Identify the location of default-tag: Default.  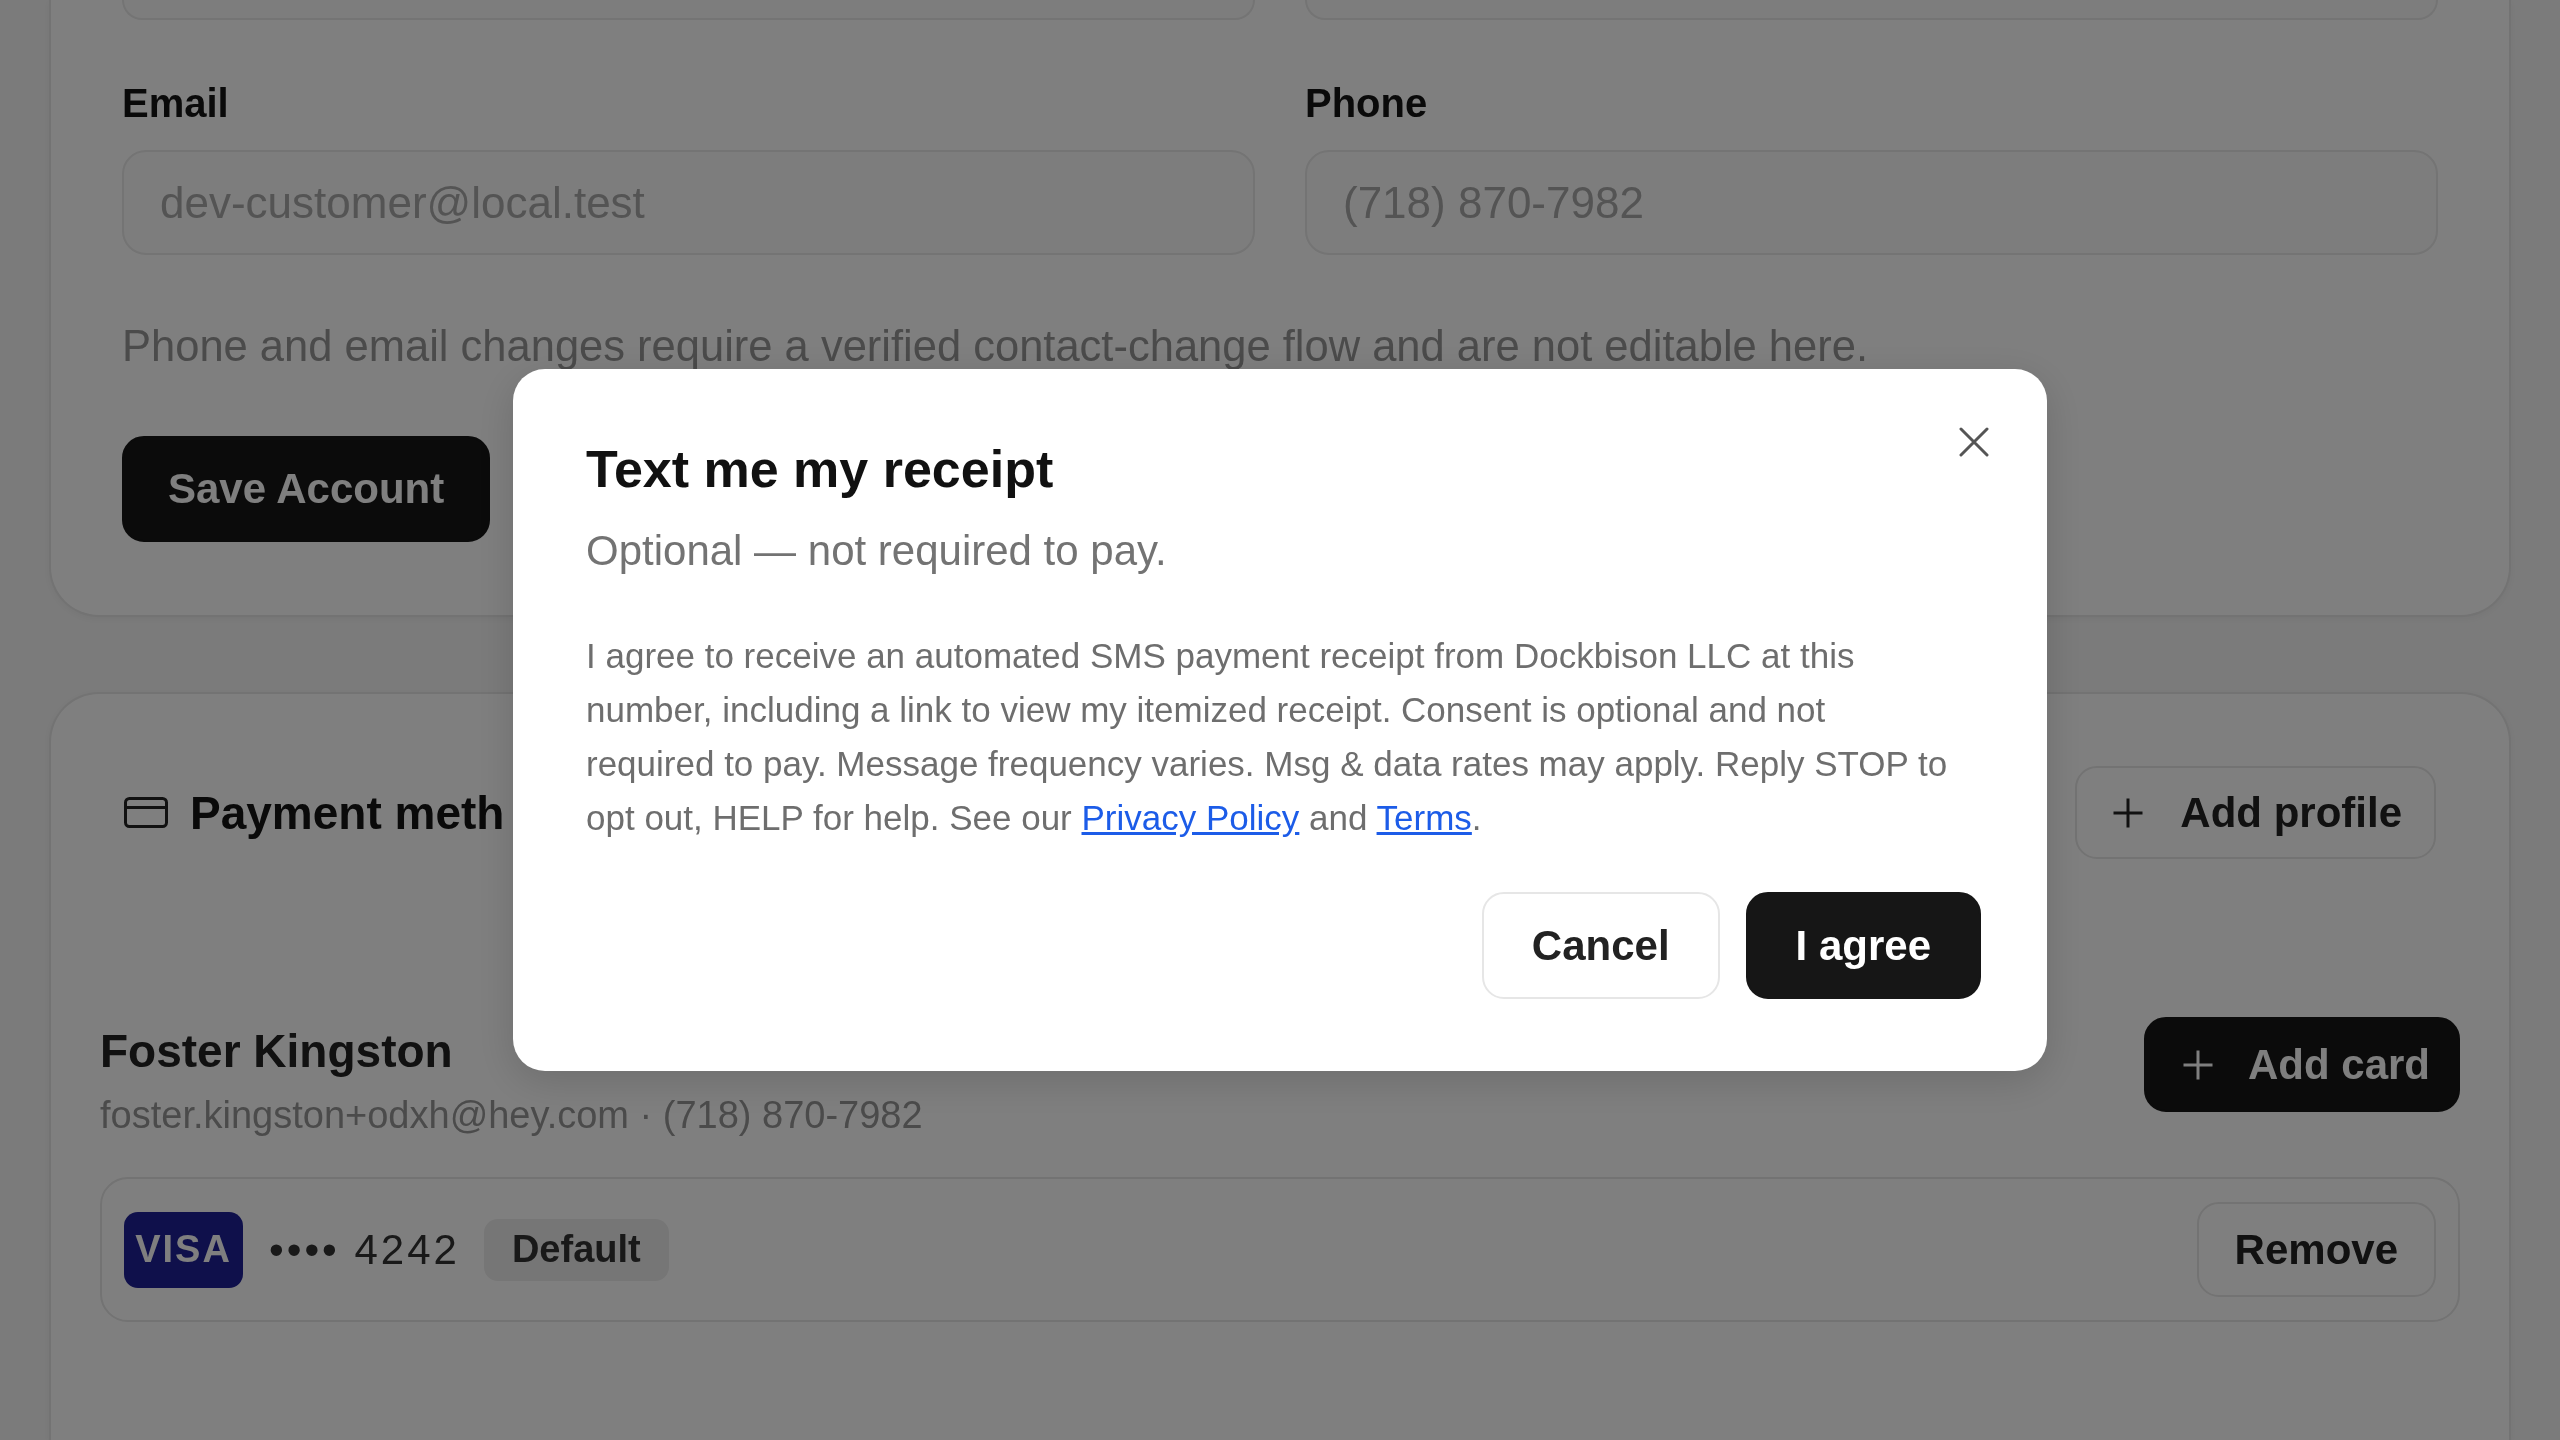
(576, 1249).